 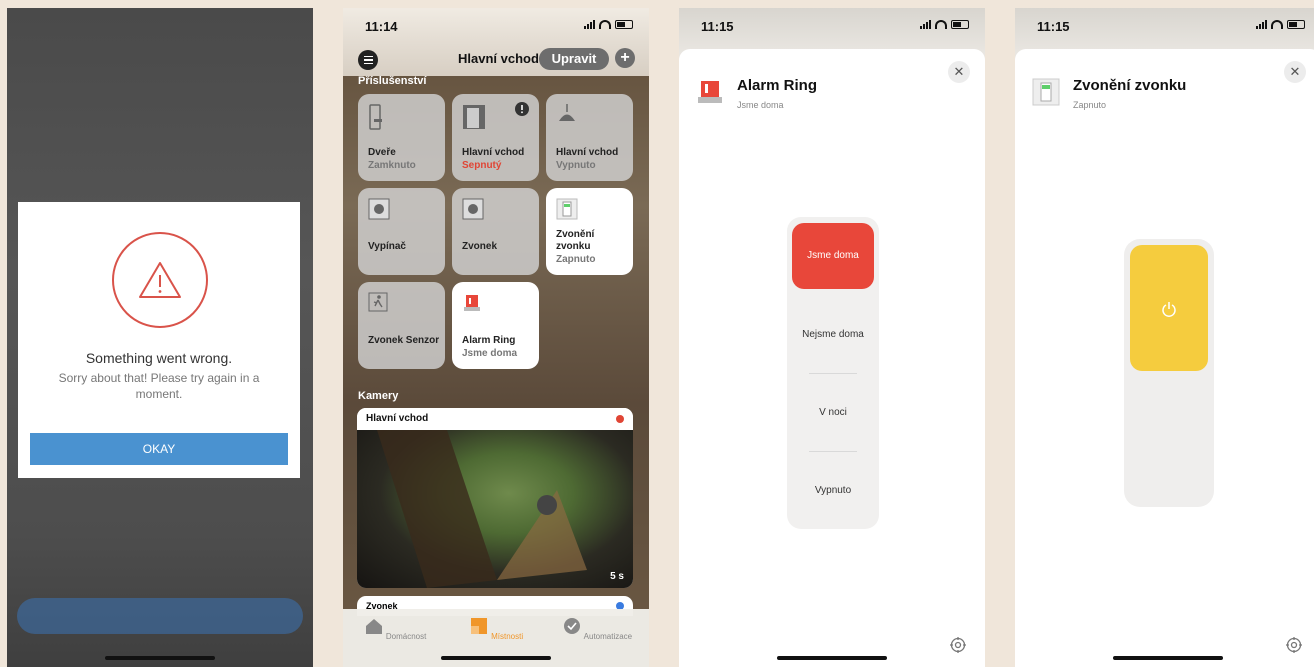 What do you see at coordinates (401, 325) in the screenshot?
I see `tile-doorbell-sensor: Zvonek Senzor` at bounding box center [401, 325].